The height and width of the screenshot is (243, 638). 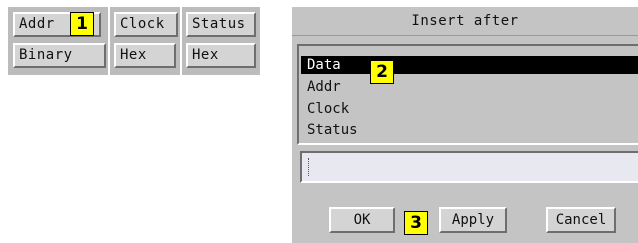 I want to click on column-format-button-addr: Binary, so click(x=59, y=55).